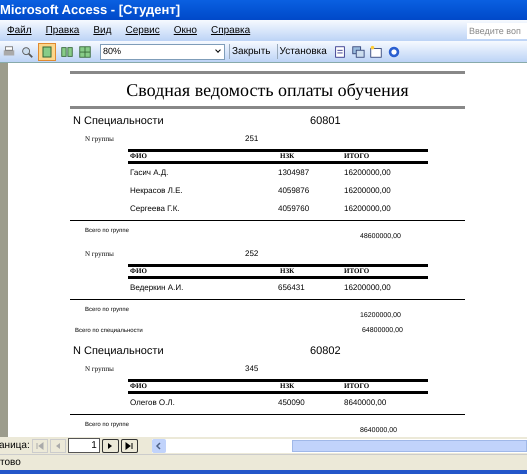 Image resolution: width=527 pixels, height=474 pixels. Describe the element at coordinates (294, 173) in the screenshot. I see `student-code: 1304987` at that location.